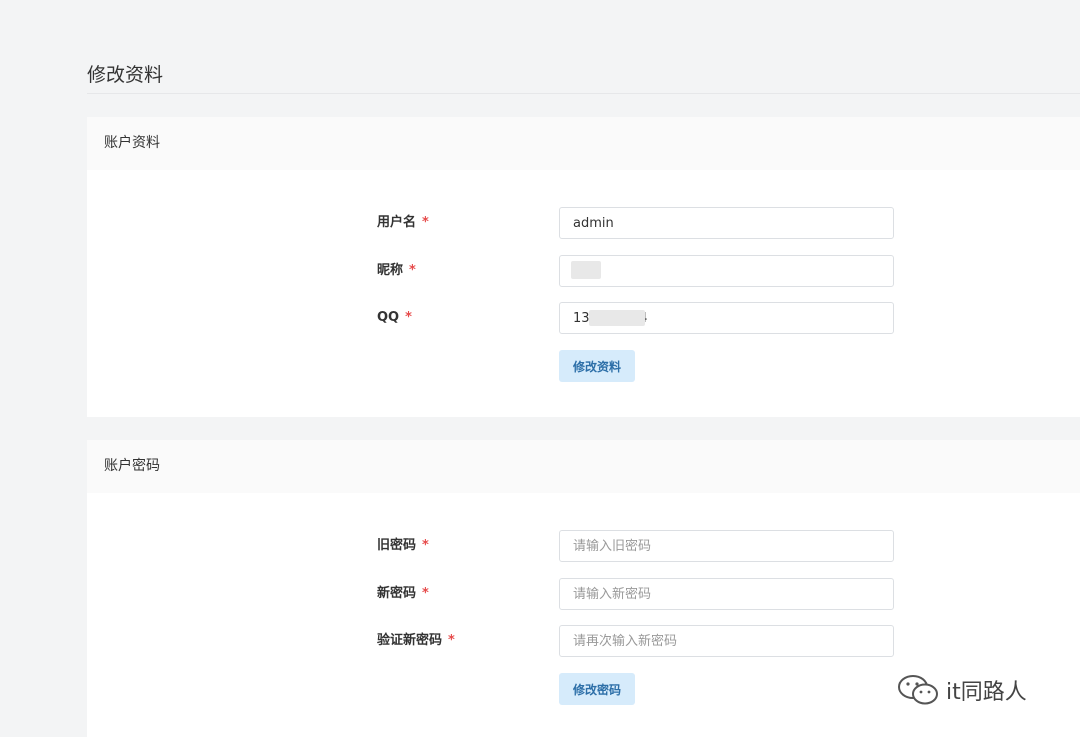 Image resolution: width=1080 pixels, height=737 pixels. What do you see at coordinates (726, 223) in the screenshot?
I see `username-input` at bounding box center [726, 223].